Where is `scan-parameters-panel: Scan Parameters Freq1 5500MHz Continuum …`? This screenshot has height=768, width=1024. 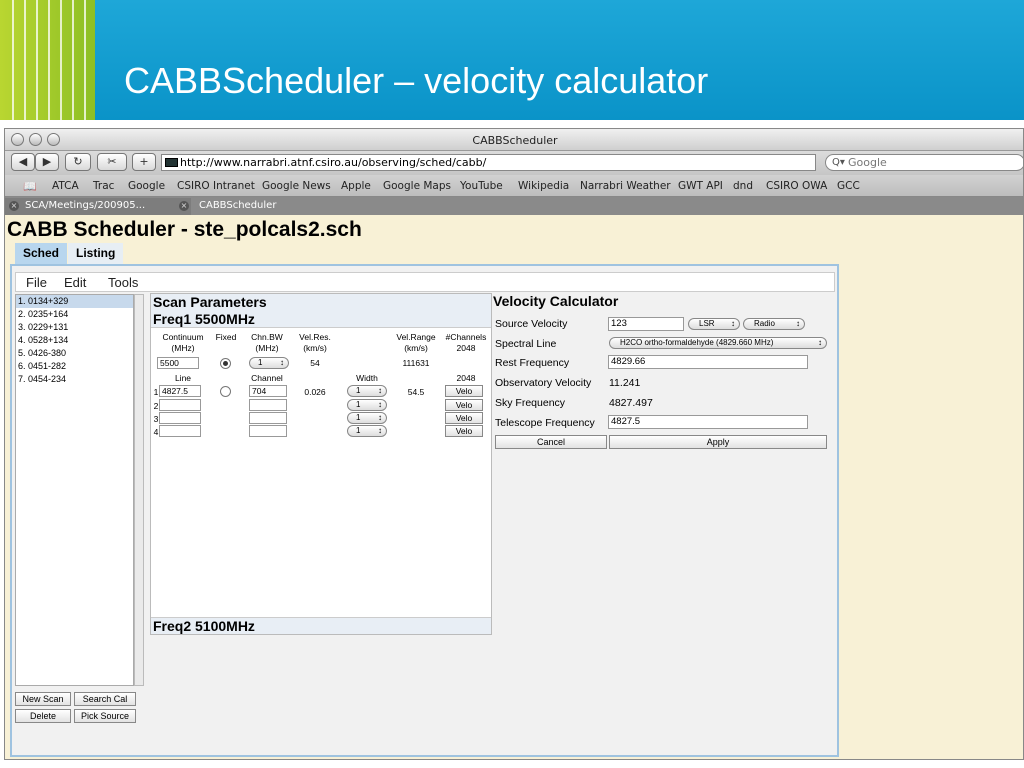
scan-parameters-panel: Scan Parameters Freq1 5500MHz Continuum … is located at coordinates (321, 464).